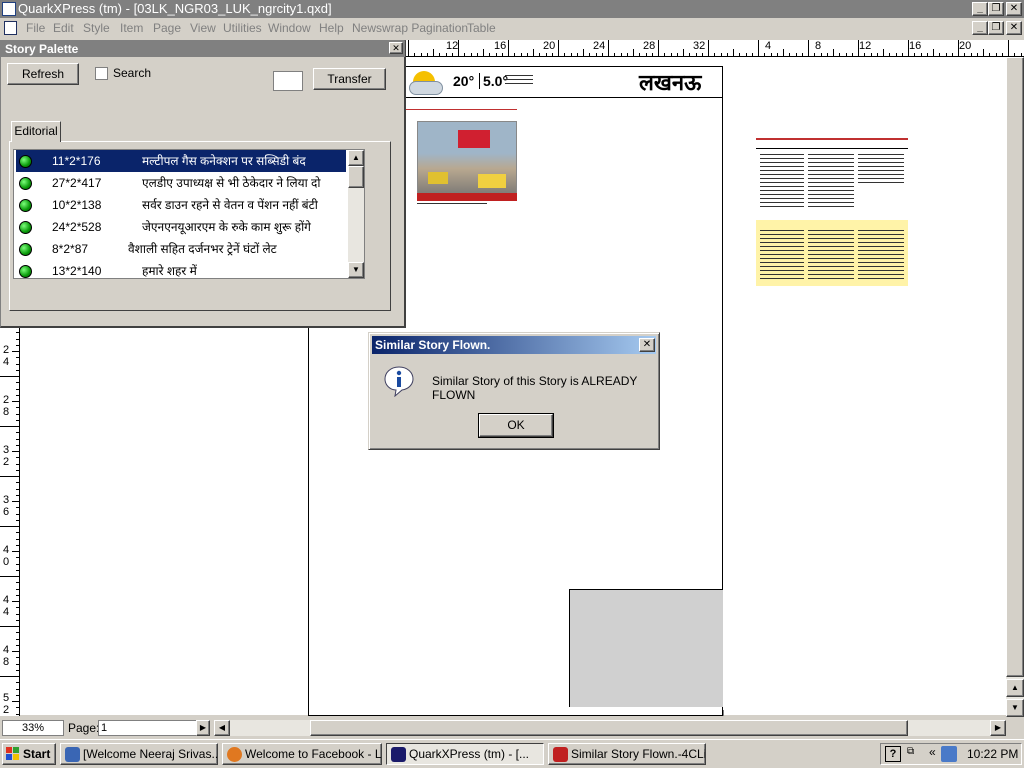  Describe the element at coordinates (1015, 367) in the screenshot. I see `vertical-scroll-thumb` at that location.